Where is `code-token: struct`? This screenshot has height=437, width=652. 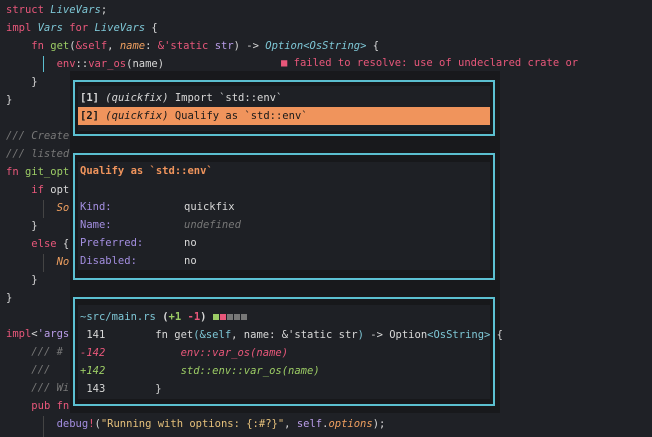 code-token: struct is located at coordinates (28, 10).